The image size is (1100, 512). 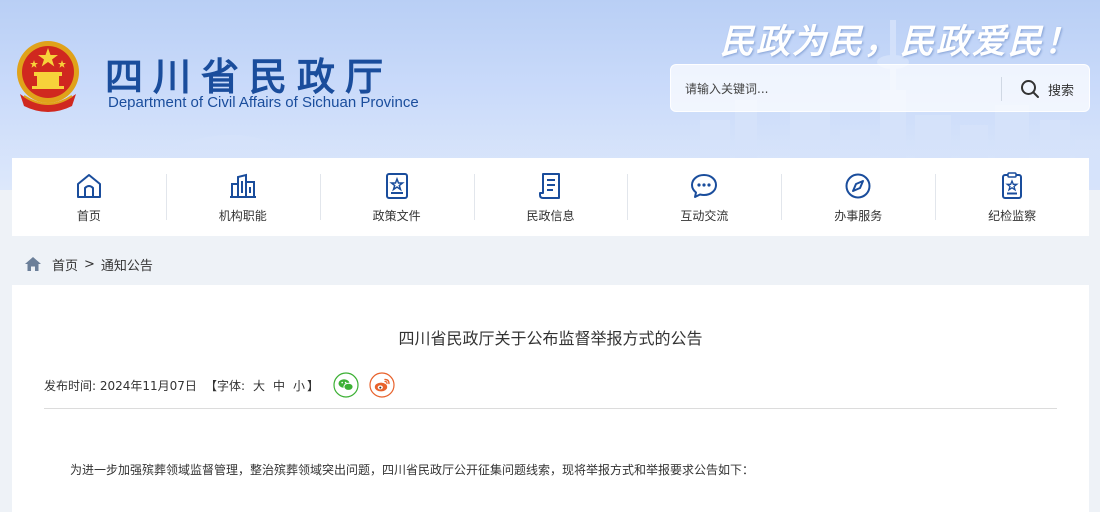 I want to click on nav-item-policy: 政策文件, so click(x=396, y=197).